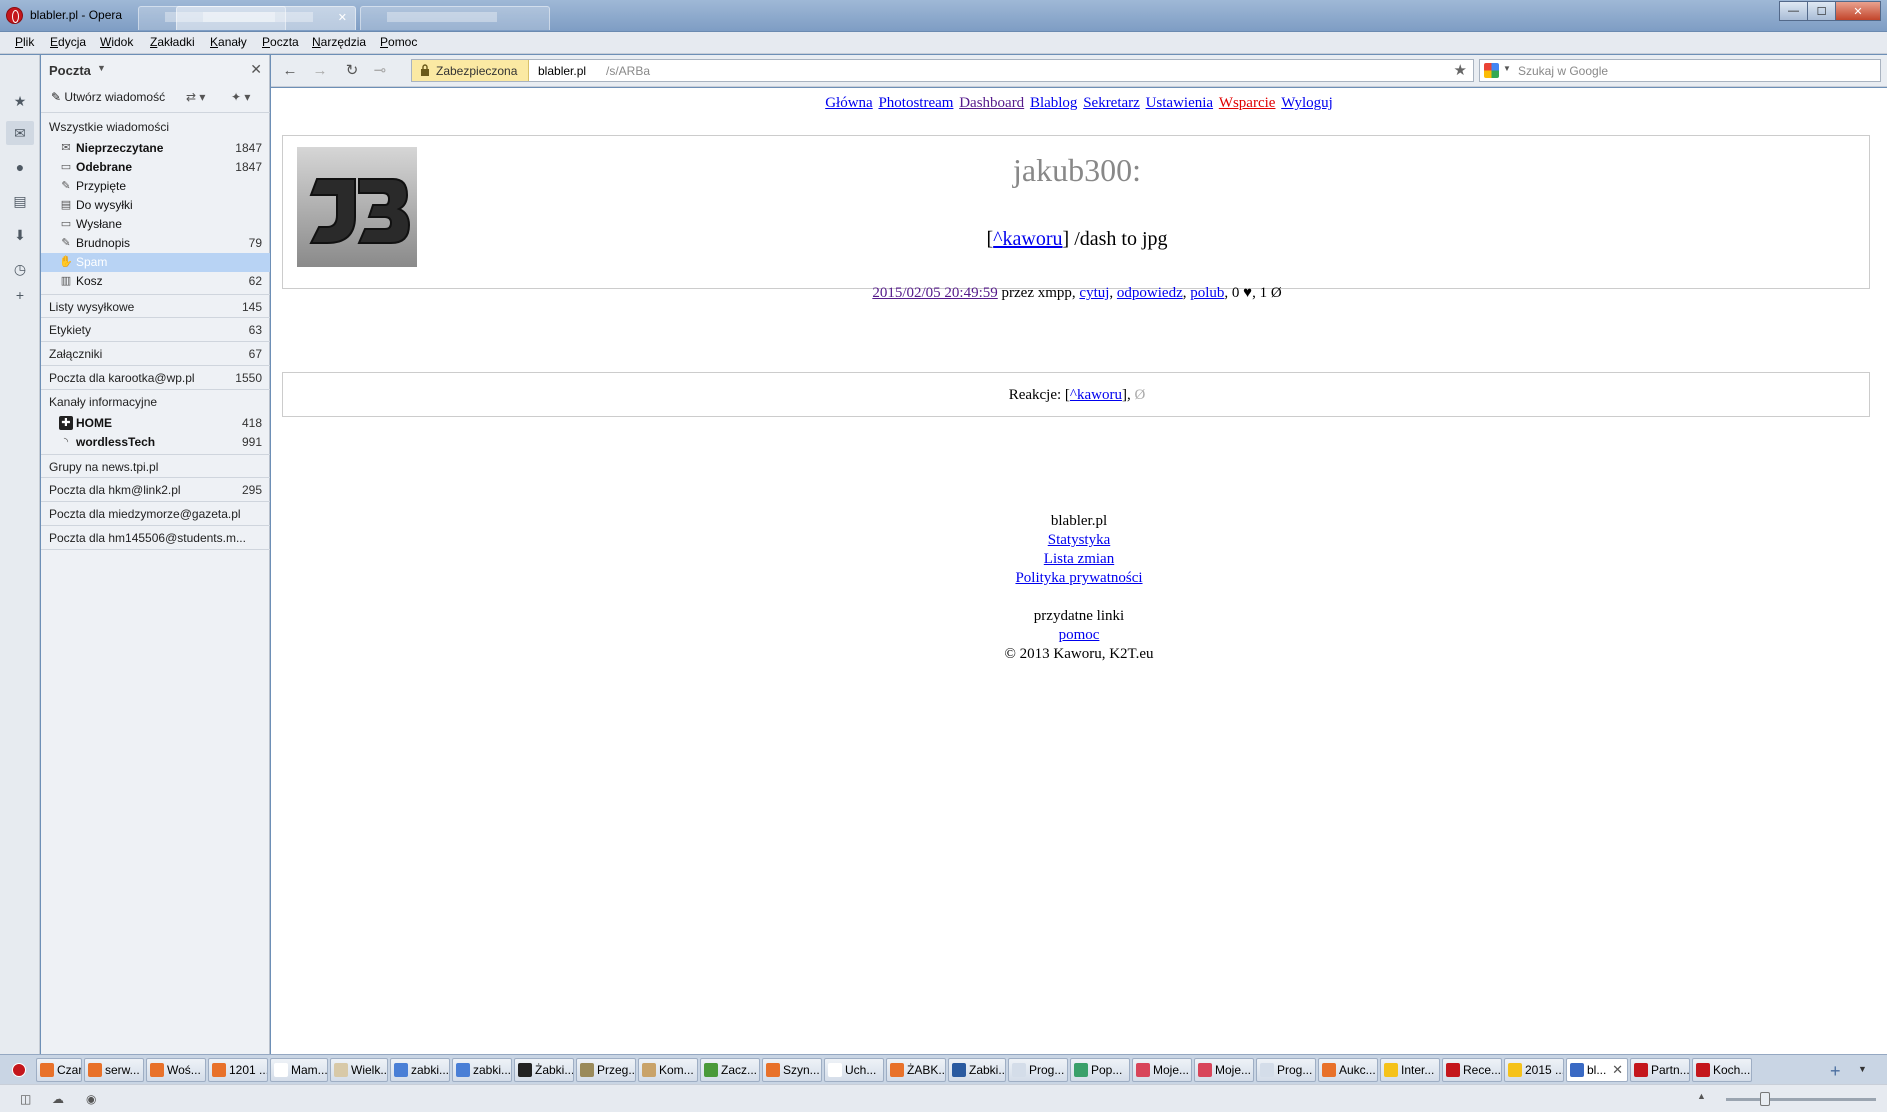 The height and width of the screenshot is (1112, 1887). Describe the element at coordinates (1079, 635) in the screenshot. I see `footer-link-help: pomoc` at that location.